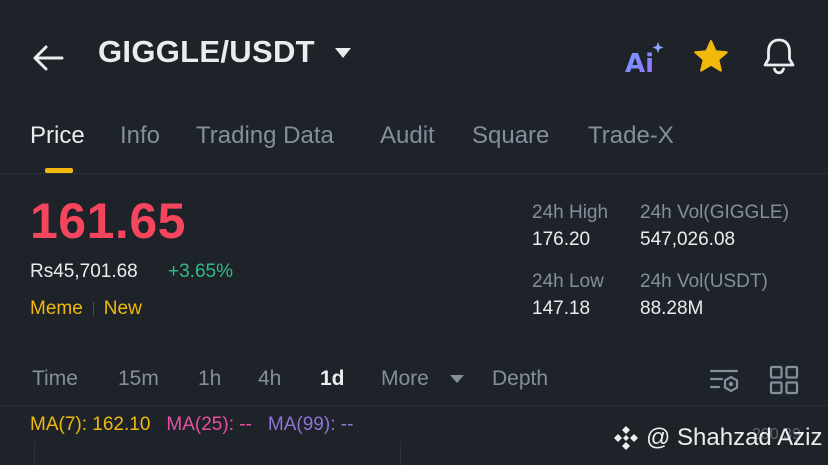 This screenshot has width=828, height=465. What do you see at coordinates (57, 136) in the screenshot?
I see `tab-price: Price` at bounding box center [57, 136].